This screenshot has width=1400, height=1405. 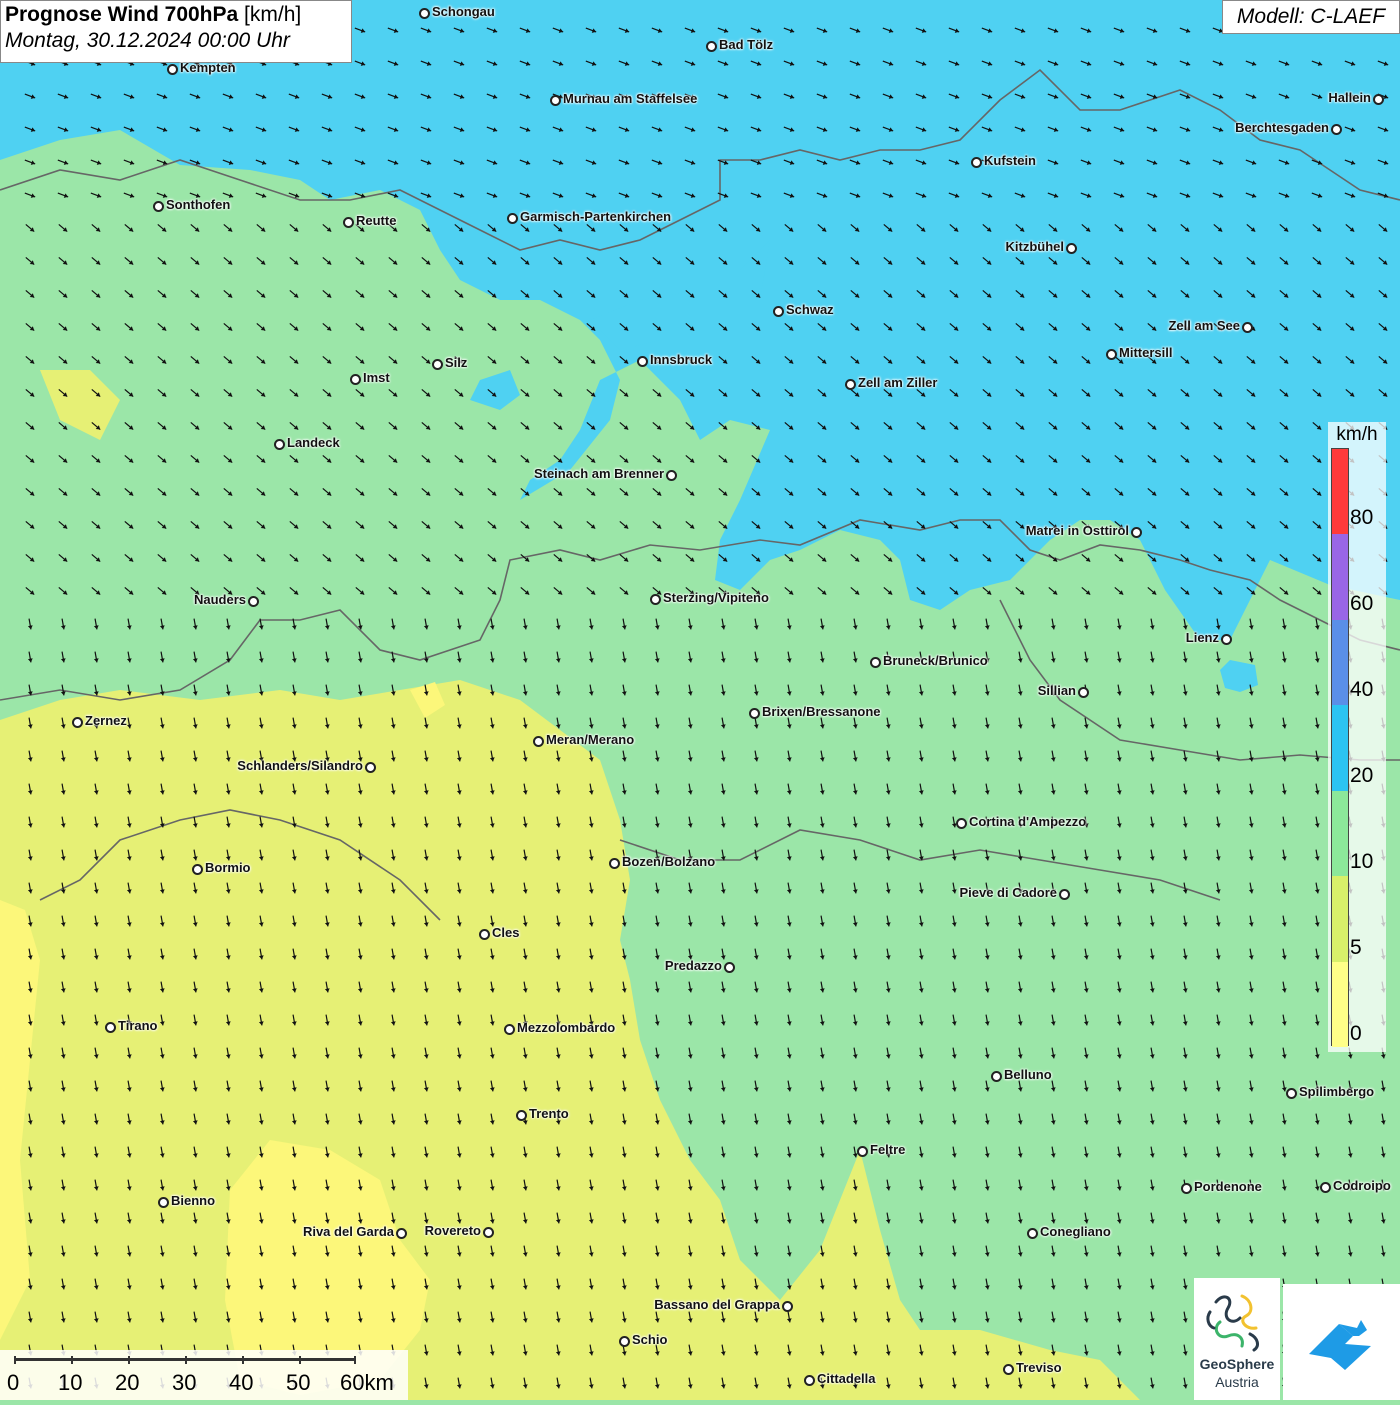 What do you see at coordinates (1362, 603) in the screenshot?
I see `legend-label-60: 60` at bounding box center [1362, 603].